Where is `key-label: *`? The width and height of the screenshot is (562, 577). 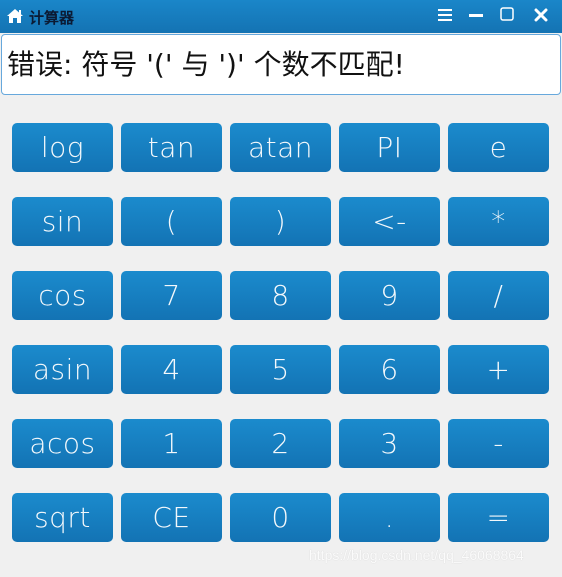
key-label: * is located at coordinates (498, 221).